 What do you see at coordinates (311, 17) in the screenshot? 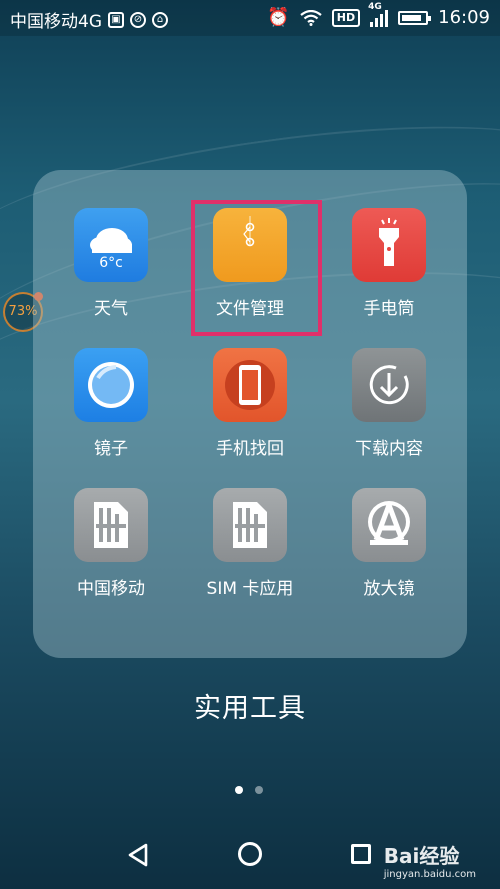
I see `wifi-icon` at bounding box center [311, 17].